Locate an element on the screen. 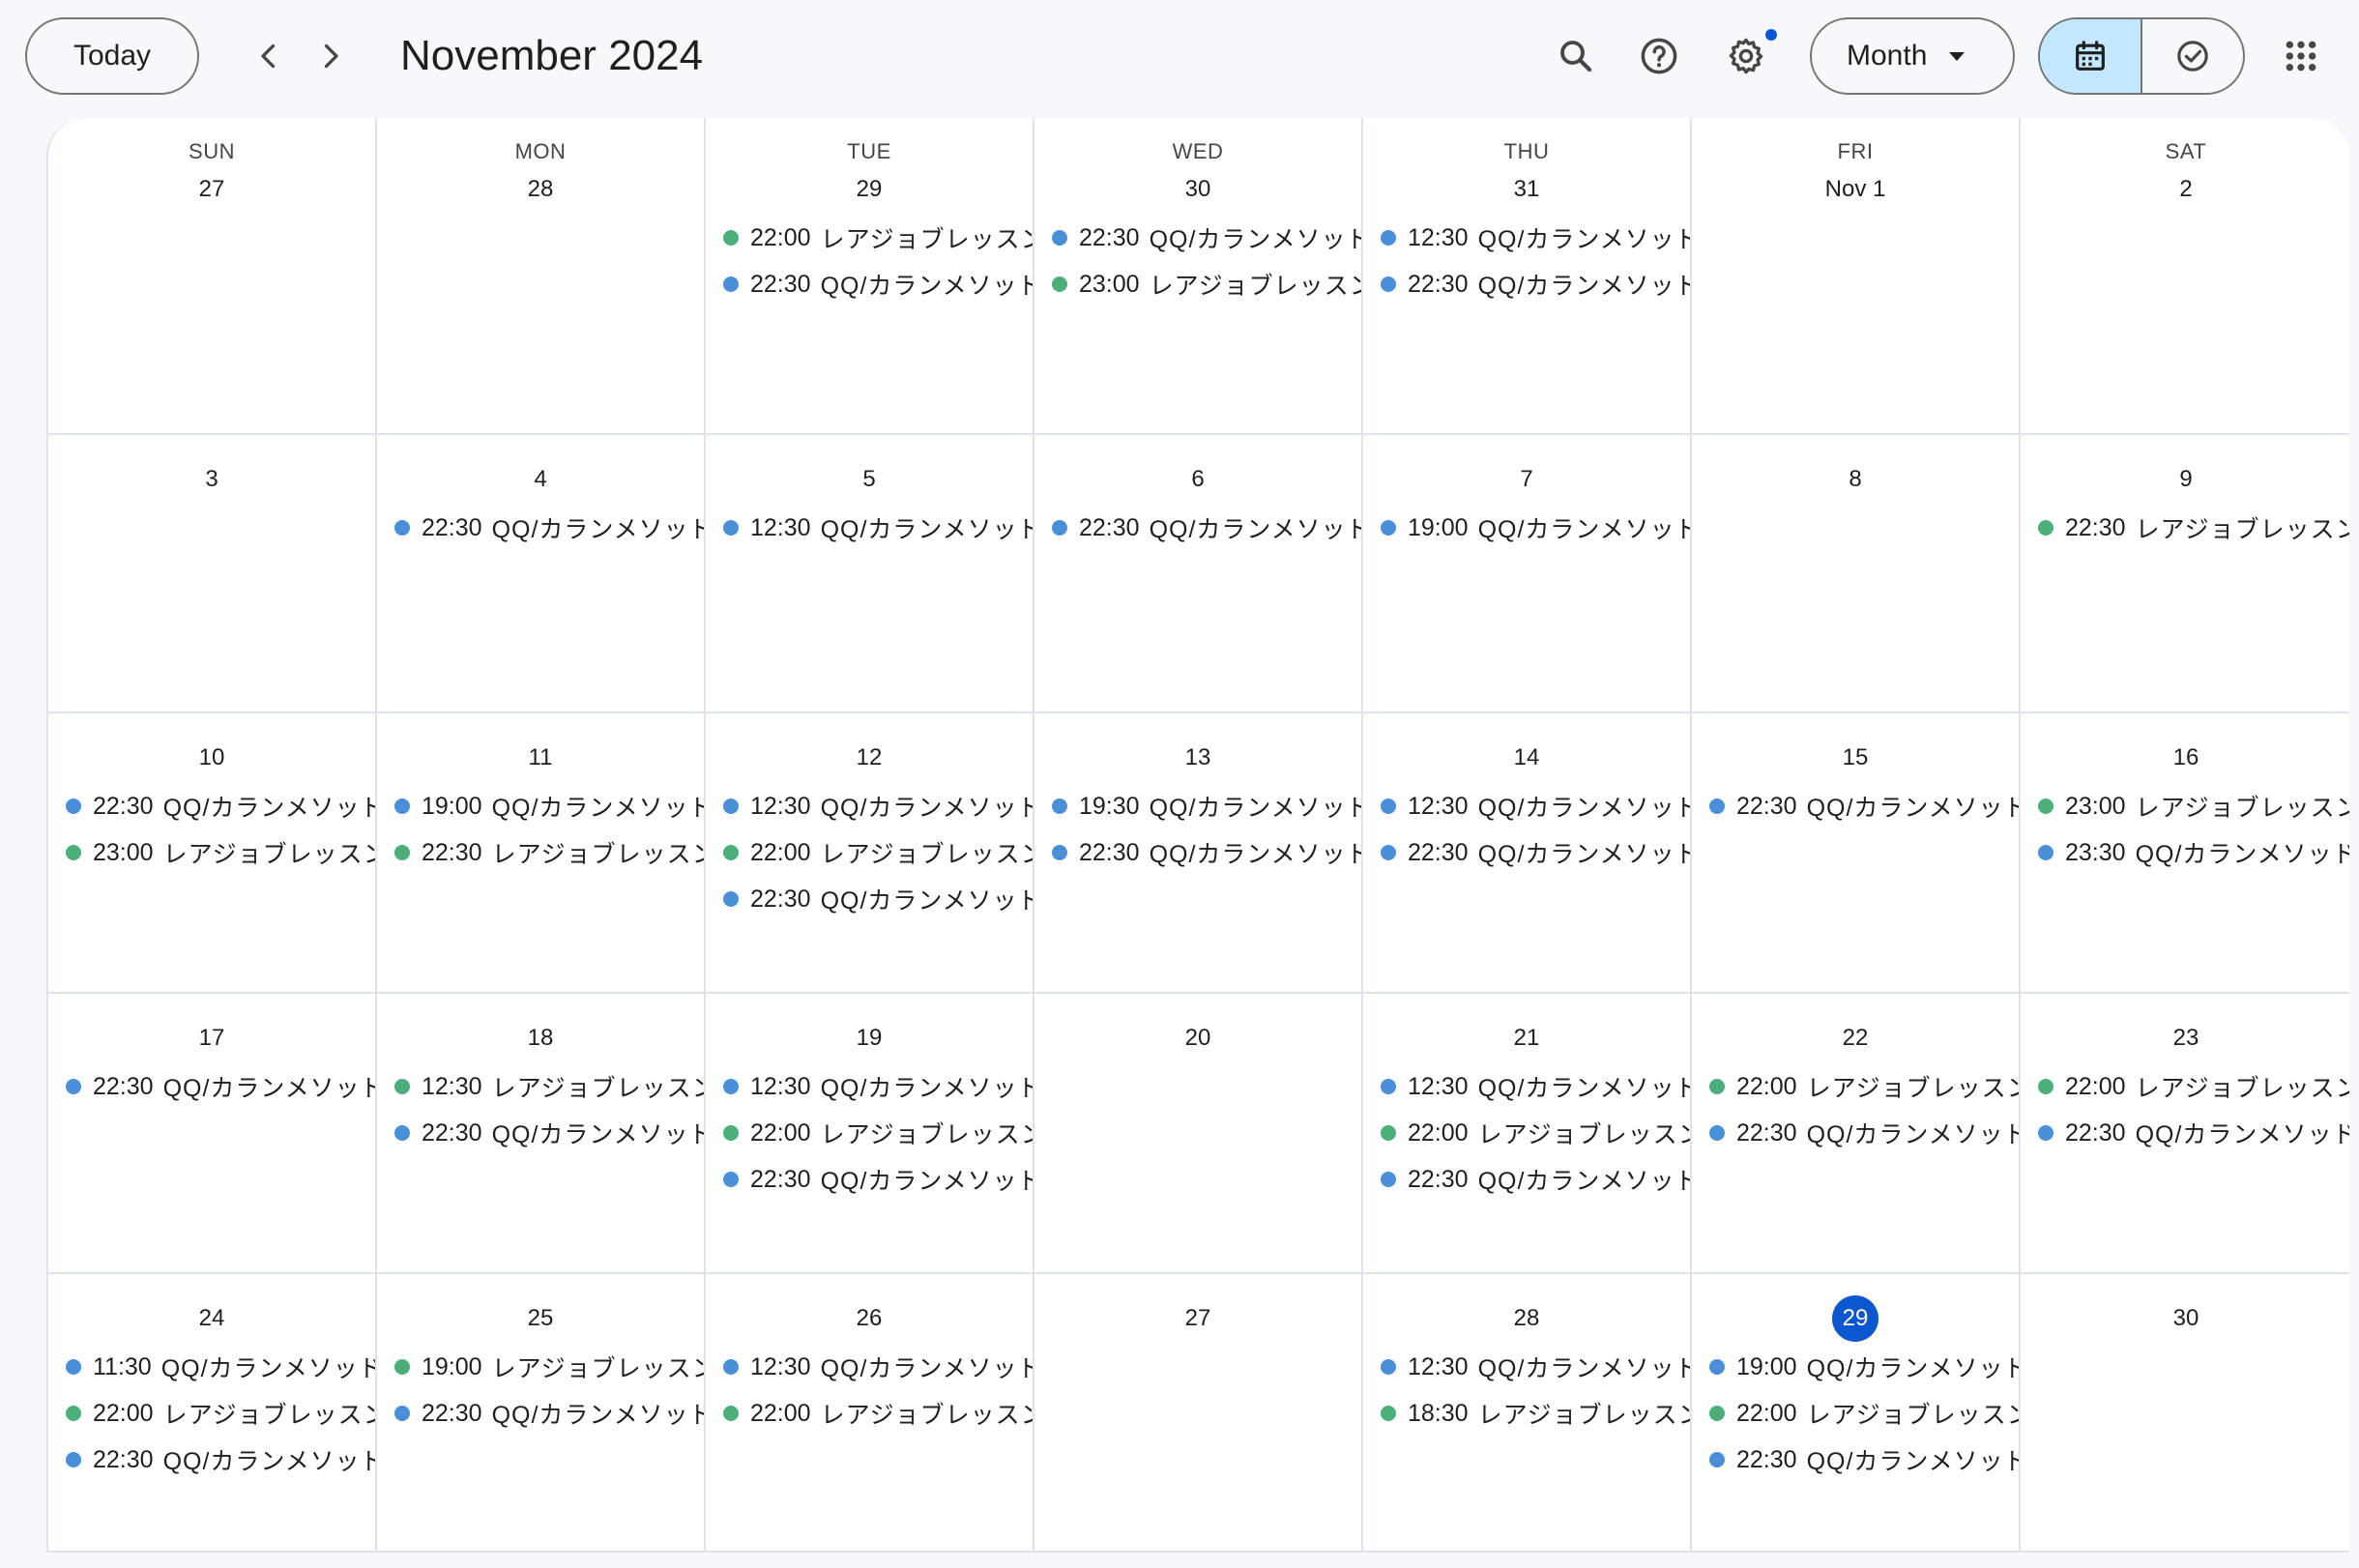  day-cell: FRI Nov 1 is located at coordinates (1856, 275).